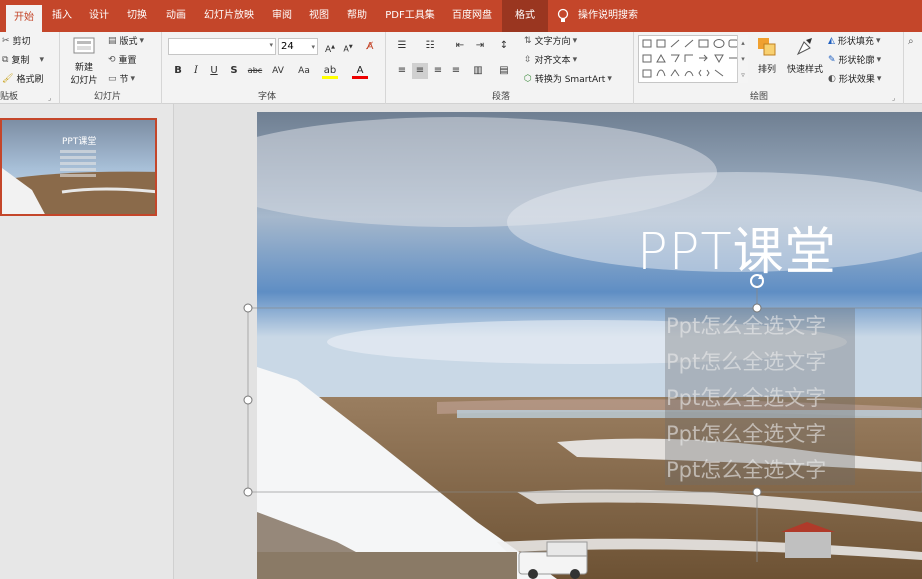 The height and width of the screenshot is (579, 922). I want to click on shapes-gallery, so click(693, 59).